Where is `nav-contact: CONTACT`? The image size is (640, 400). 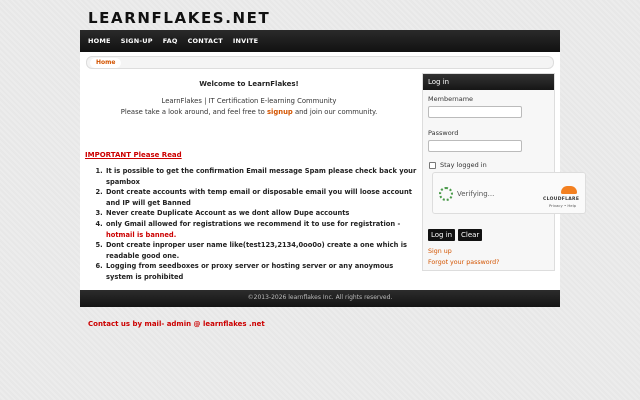
nav-contact: CONTACT is located at coordinates (205, 41).